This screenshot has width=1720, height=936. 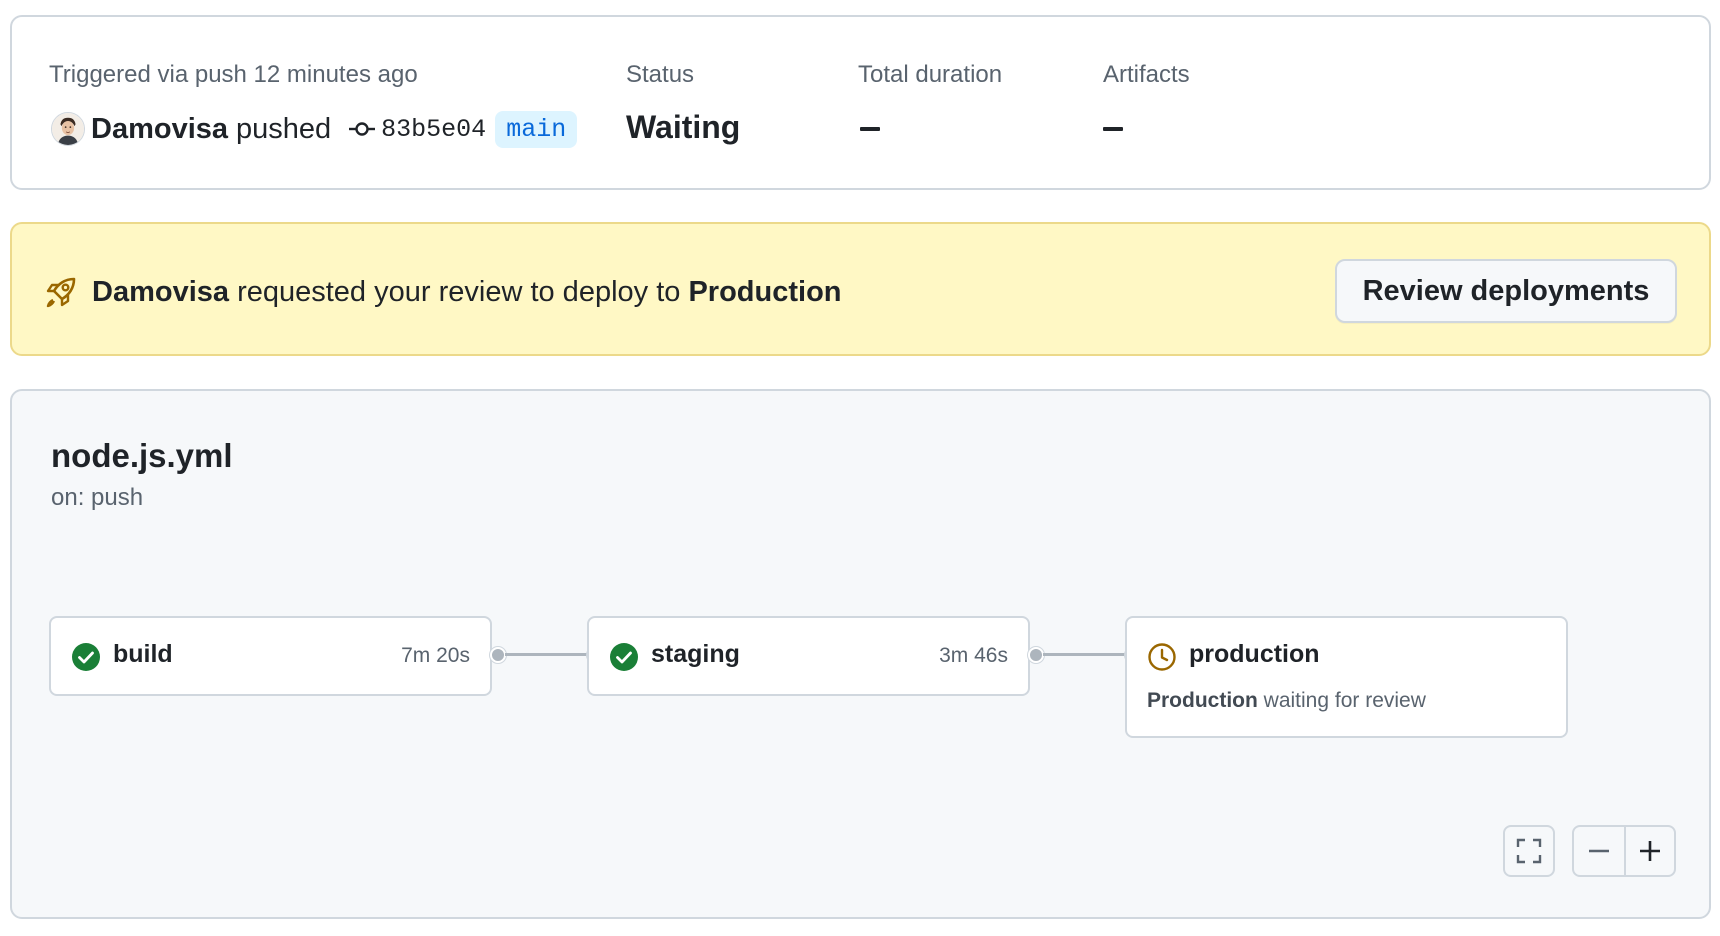 What do you see at coordinates (284, 128) in the screenshot?
I see `action-text: pushed` at bounding box center [284, 128].